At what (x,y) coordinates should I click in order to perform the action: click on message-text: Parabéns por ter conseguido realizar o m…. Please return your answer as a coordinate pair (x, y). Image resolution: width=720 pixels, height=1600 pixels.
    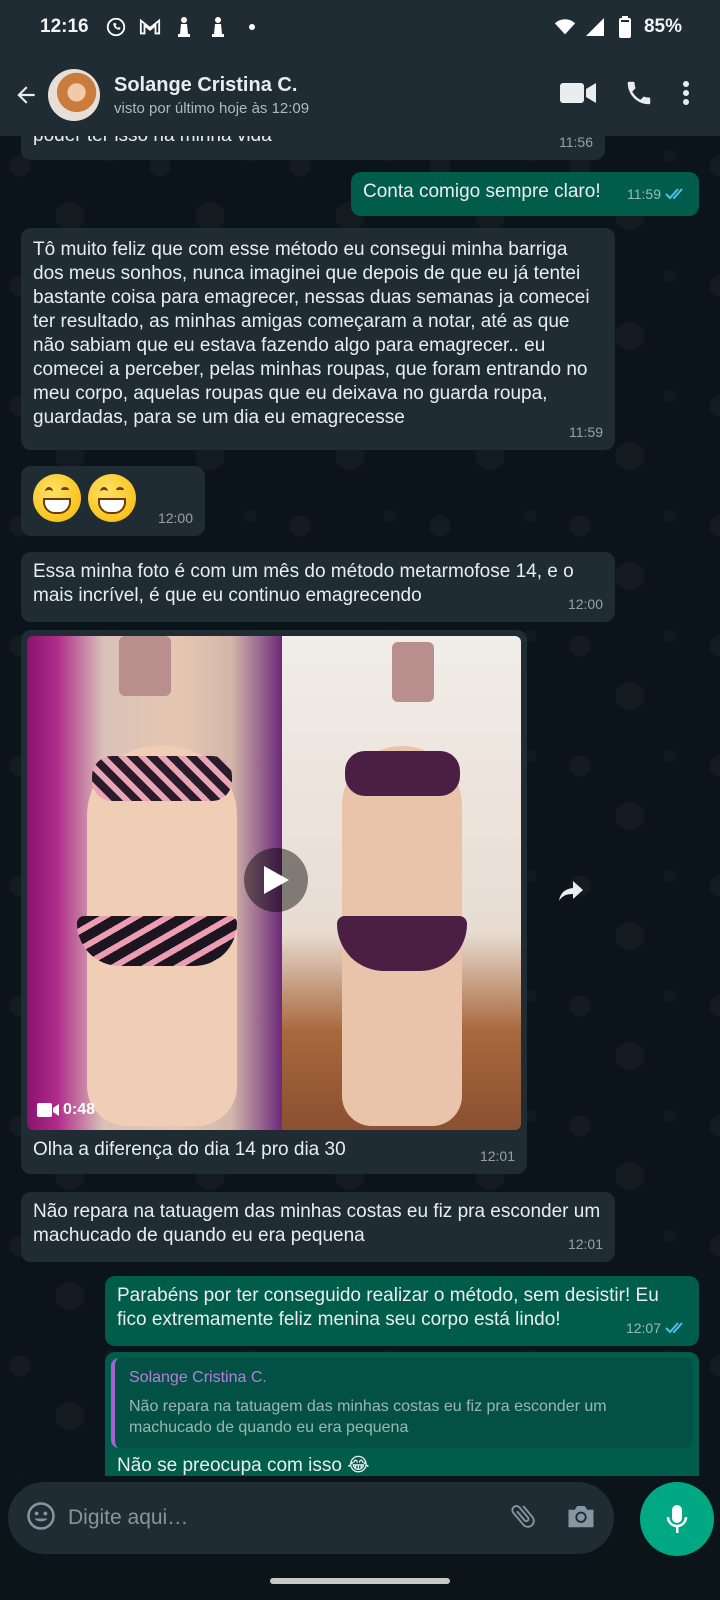
    Looking at the image, I should click on (388, 1307).